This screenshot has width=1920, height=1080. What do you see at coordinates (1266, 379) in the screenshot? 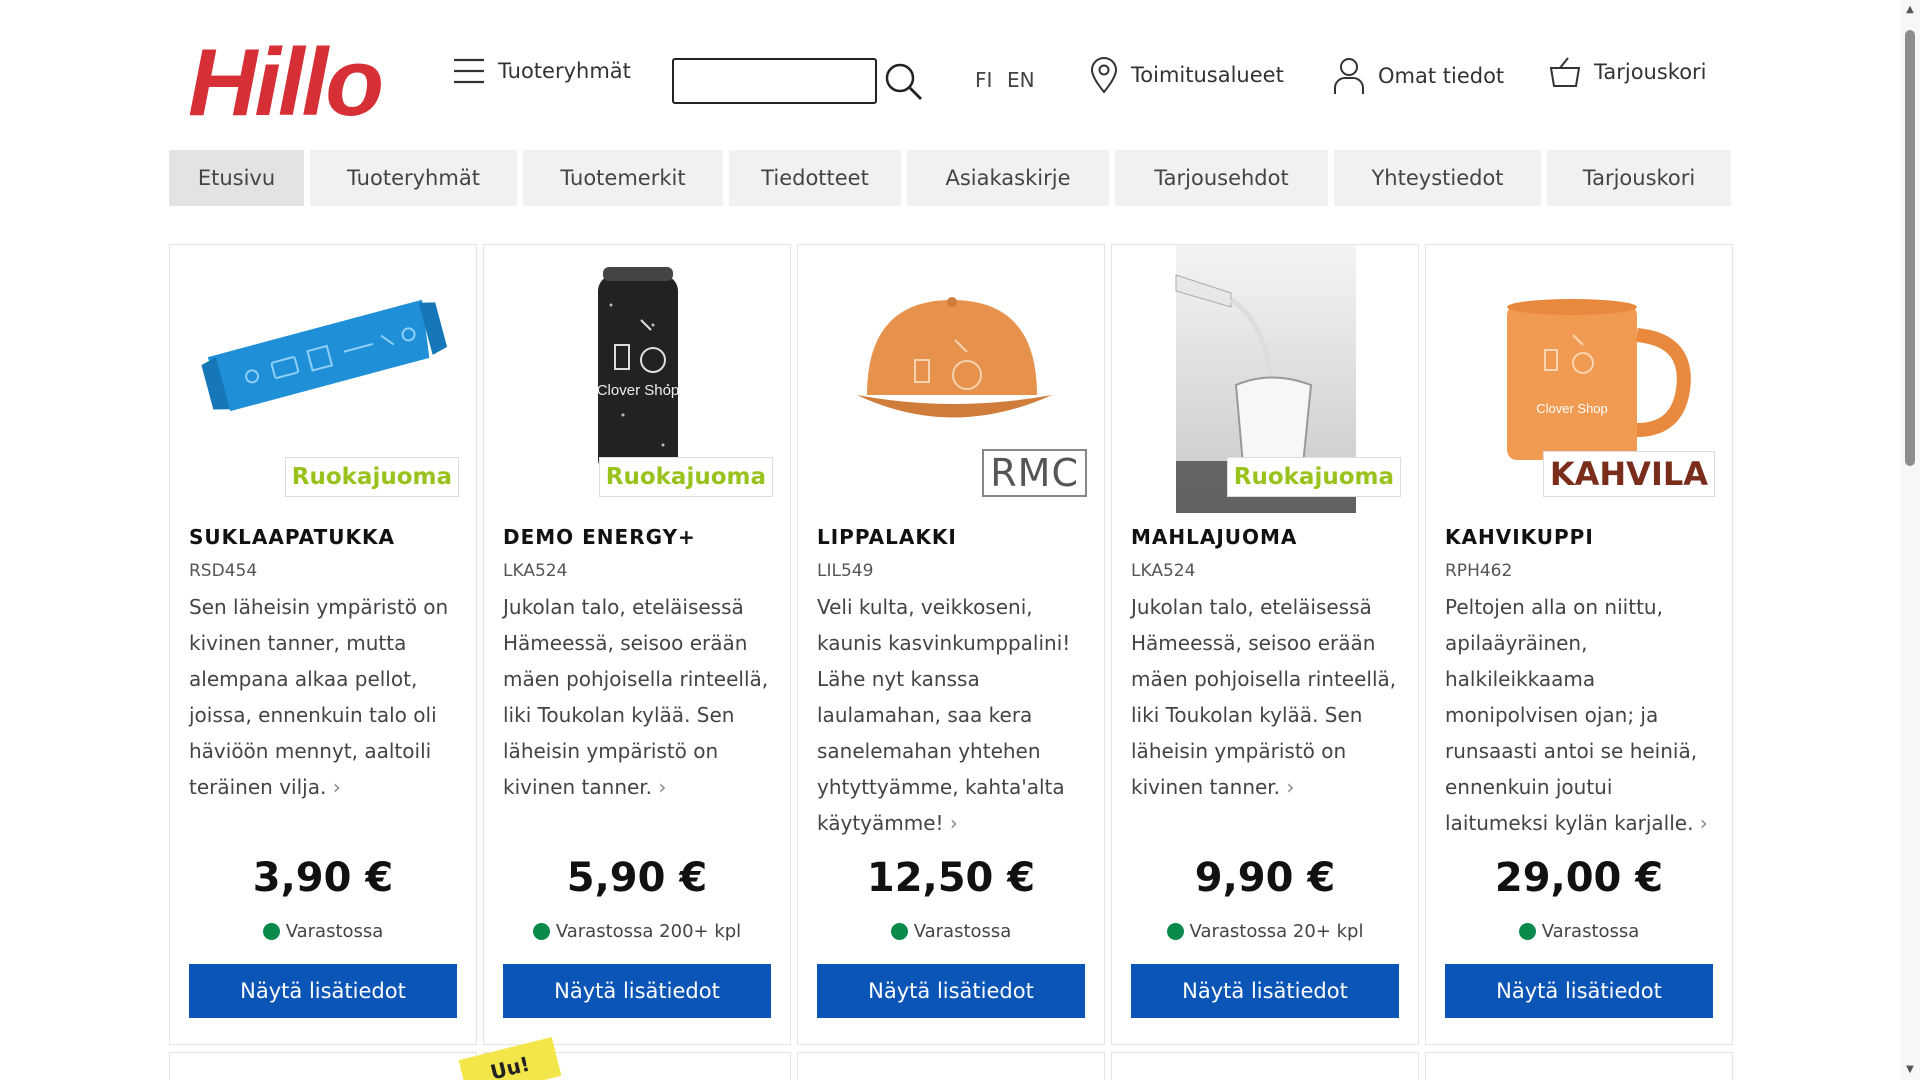
I see `product-image-water-glass: Ruokajuoma` at bounding box center [1266, 379].